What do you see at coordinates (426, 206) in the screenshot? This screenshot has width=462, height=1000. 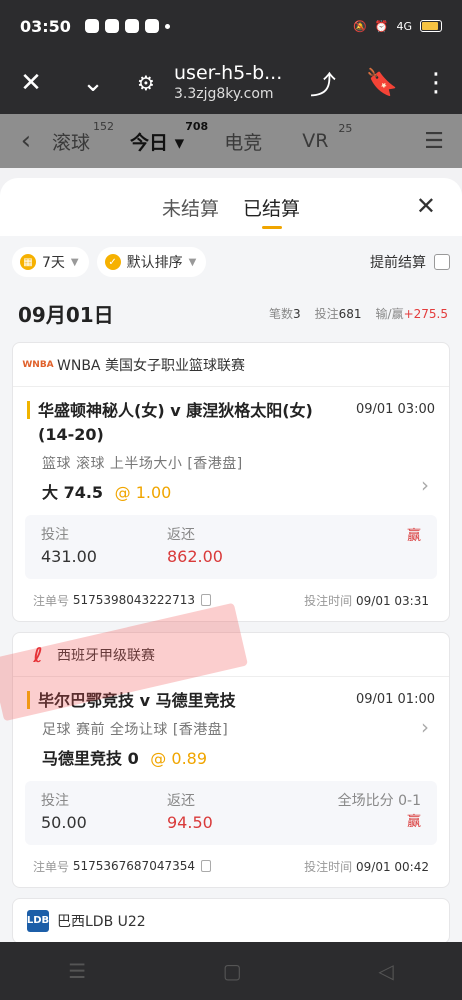 I see `close-sheet-button: ✕` at bounding box center [426, 206].